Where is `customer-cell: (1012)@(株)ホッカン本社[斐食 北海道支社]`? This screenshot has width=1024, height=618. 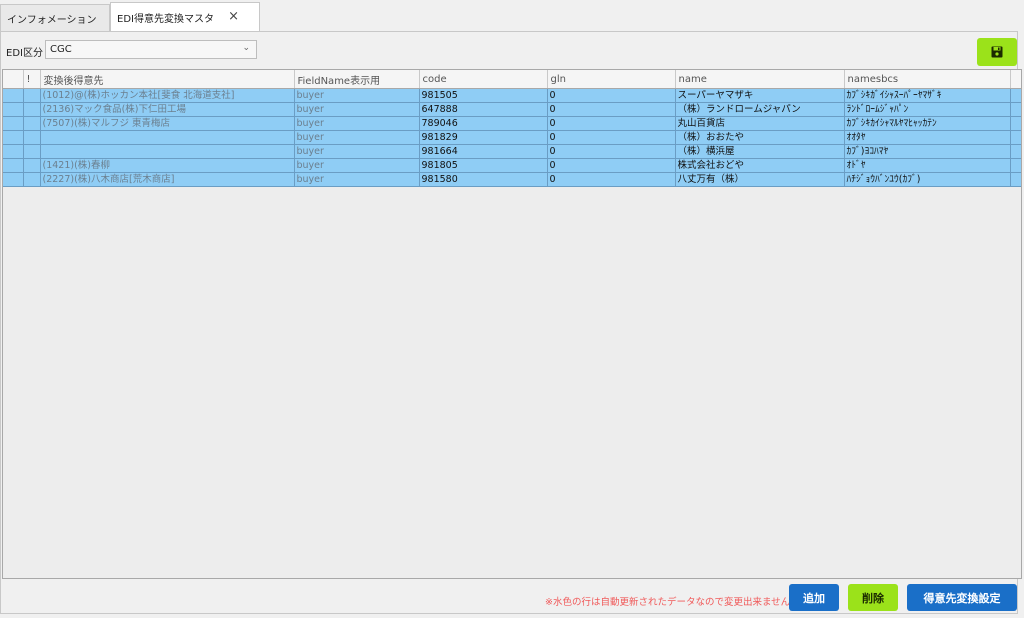
customer-cell: (1012)@(株)ホッカン本社[斐食 北海道支社] is located at coordinates (167, 95).